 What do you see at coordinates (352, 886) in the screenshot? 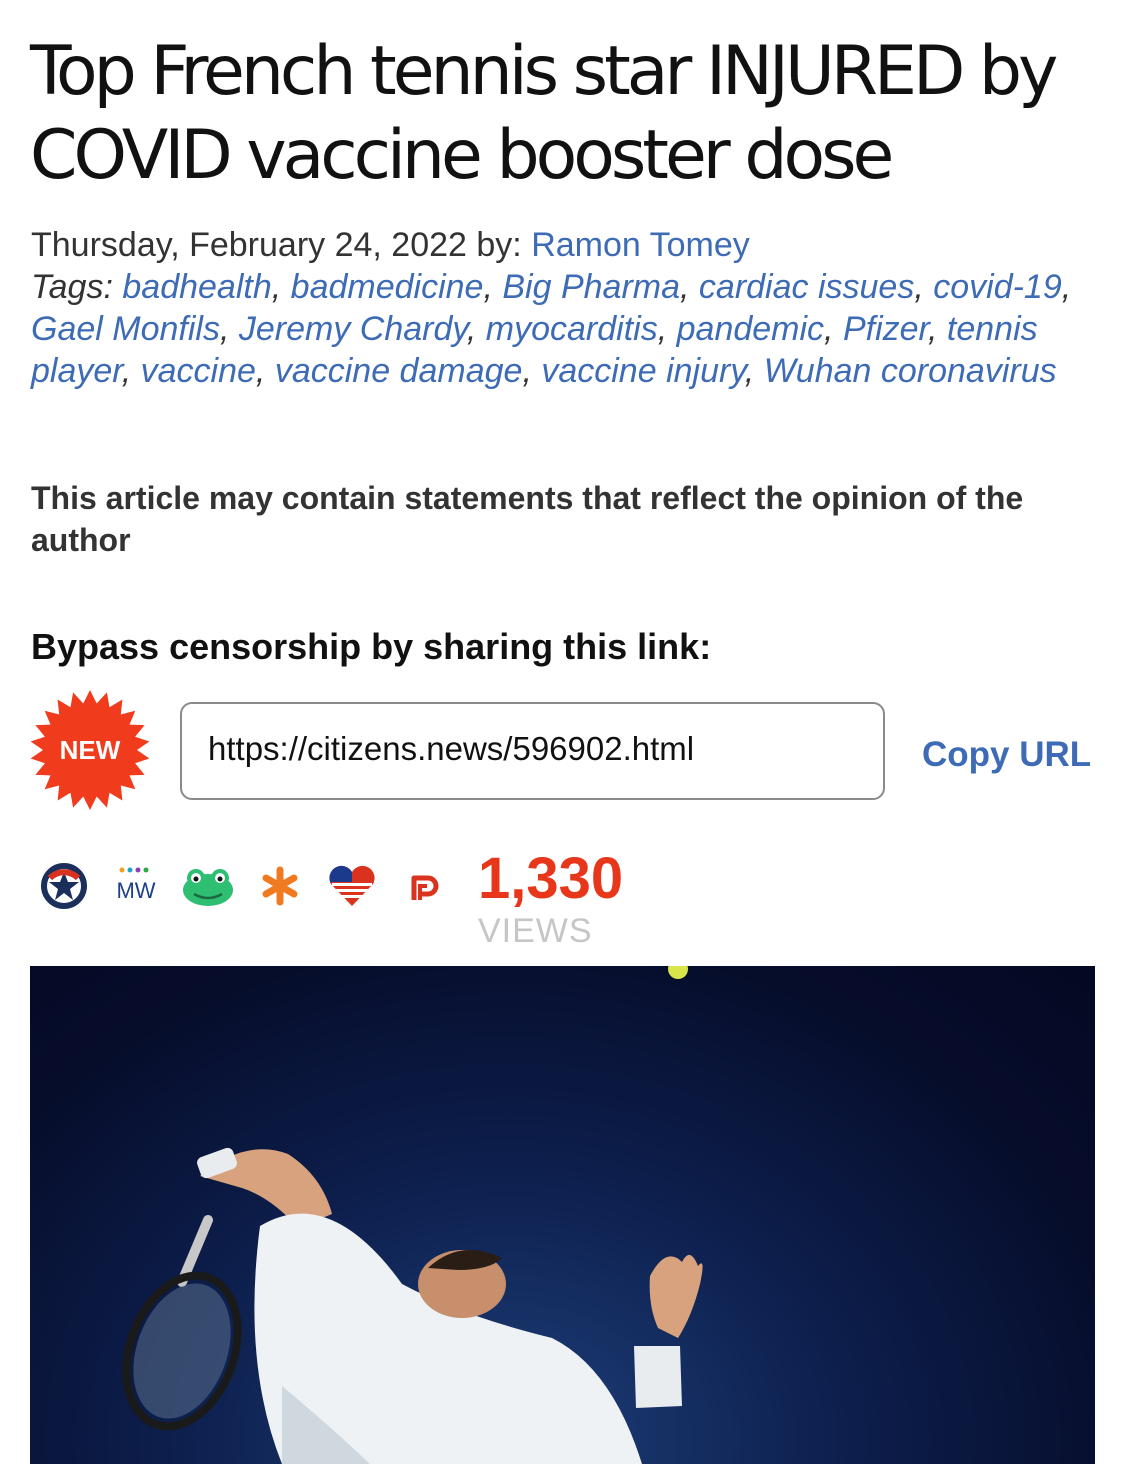
I see `usa-heart-icon` at bounding box center [352, 886].